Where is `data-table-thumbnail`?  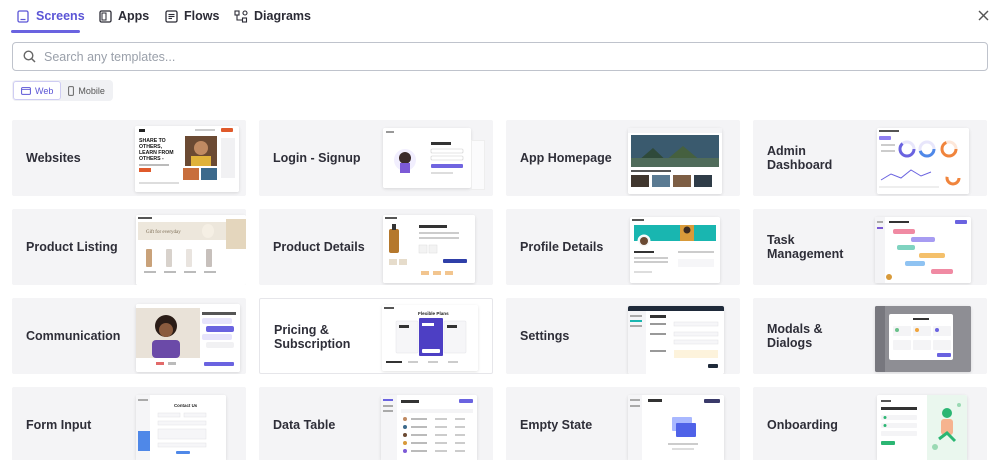 data-table-thumbnail is located at coordinates (429, 427).